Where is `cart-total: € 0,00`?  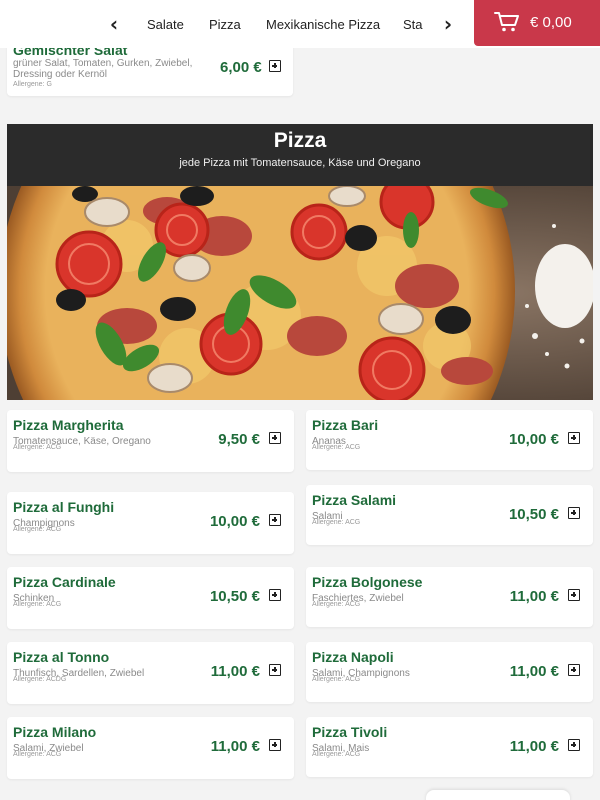
cart-total: € 0,00 is located at coordinates (551, 22).